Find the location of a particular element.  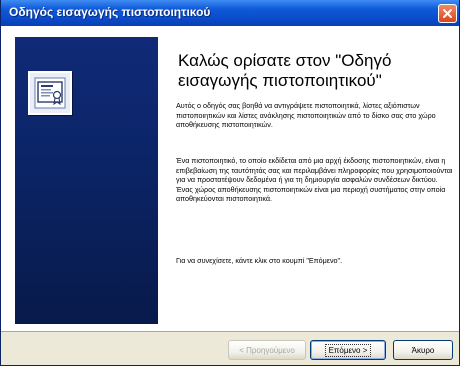

close-button is located at coordinates (447, 13).